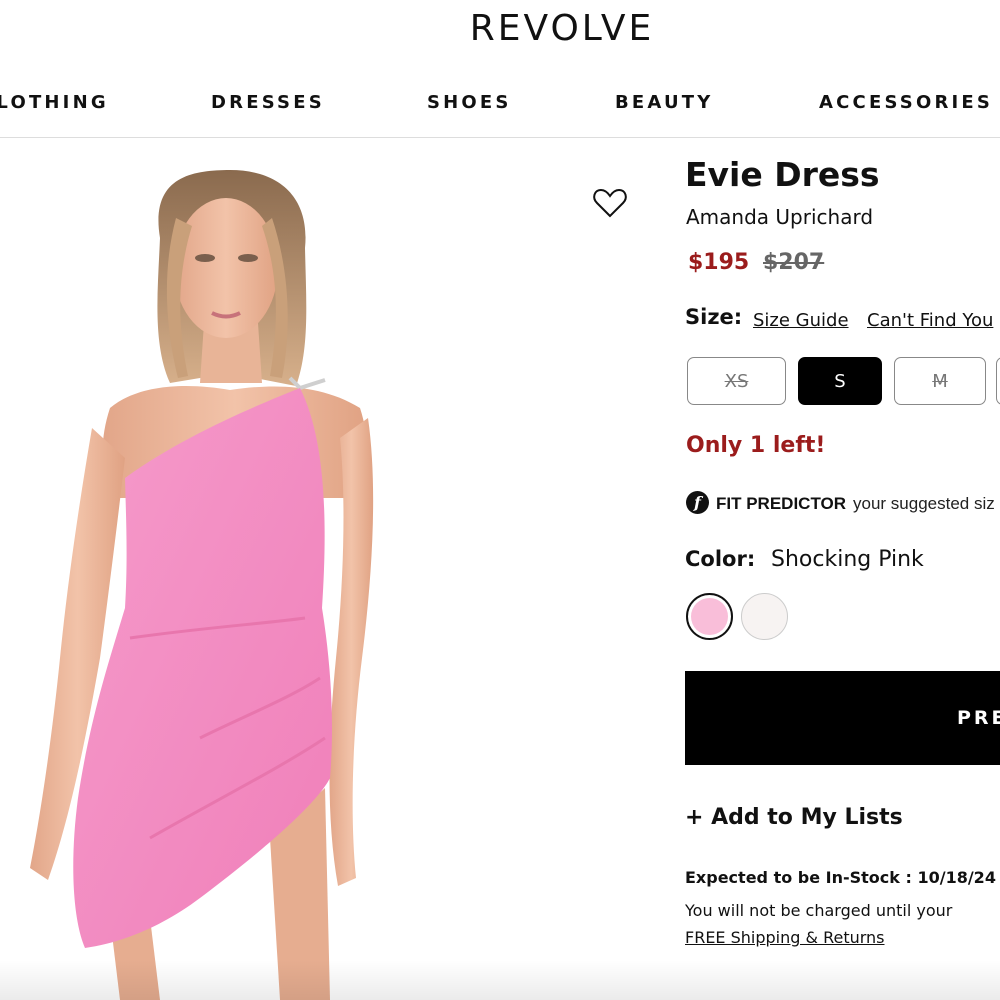  What do you see at coordinates (906, 102) in the screenshot?
I see `nav-item-accessories: ACCESSORIES` at bounding box center [906, 102].